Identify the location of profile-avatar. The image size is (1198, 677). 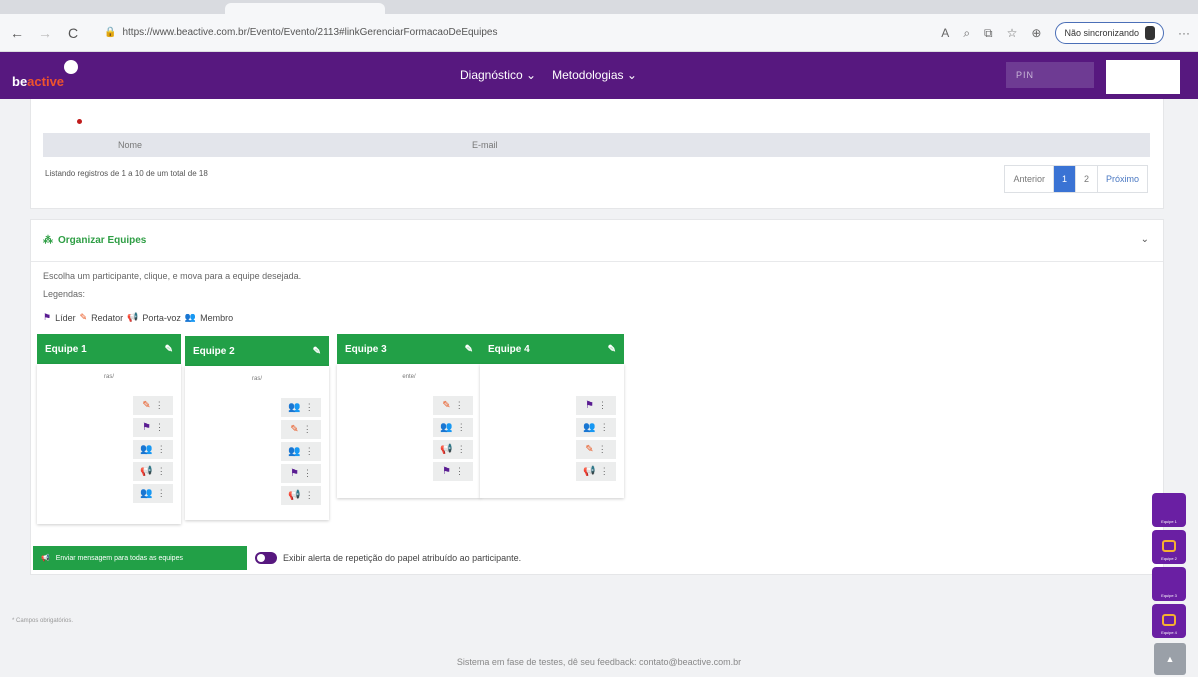
(1150, 33).